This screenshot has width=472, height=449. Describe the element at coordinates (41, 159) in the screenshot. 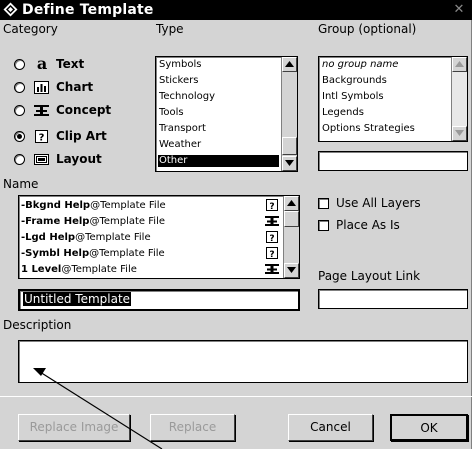

I see `layout-icon` at that location.